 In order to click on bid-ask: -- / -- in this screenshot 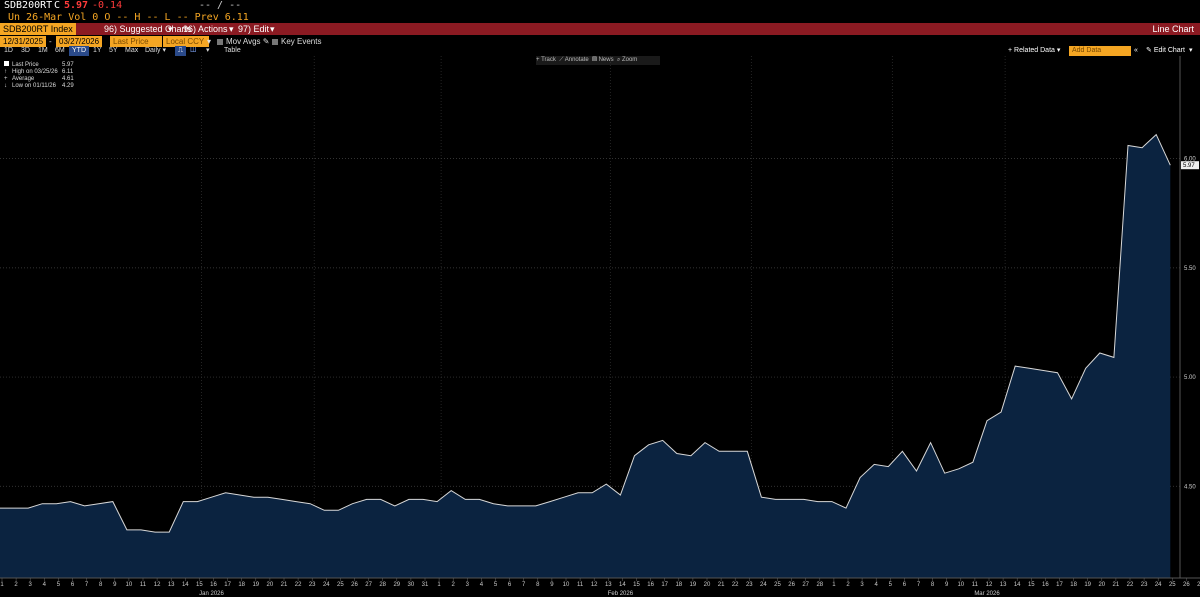, I will do `click(220, 5)`.